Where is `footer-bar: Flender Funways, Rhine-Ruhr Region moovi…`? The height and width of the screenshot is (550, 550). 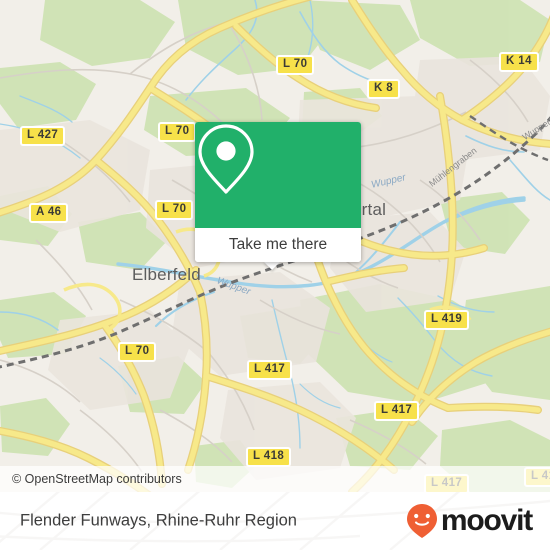 footer-bar: Flender Funways, Rhine-Ruhr Region moovi… is located at coordinates (275, 521).